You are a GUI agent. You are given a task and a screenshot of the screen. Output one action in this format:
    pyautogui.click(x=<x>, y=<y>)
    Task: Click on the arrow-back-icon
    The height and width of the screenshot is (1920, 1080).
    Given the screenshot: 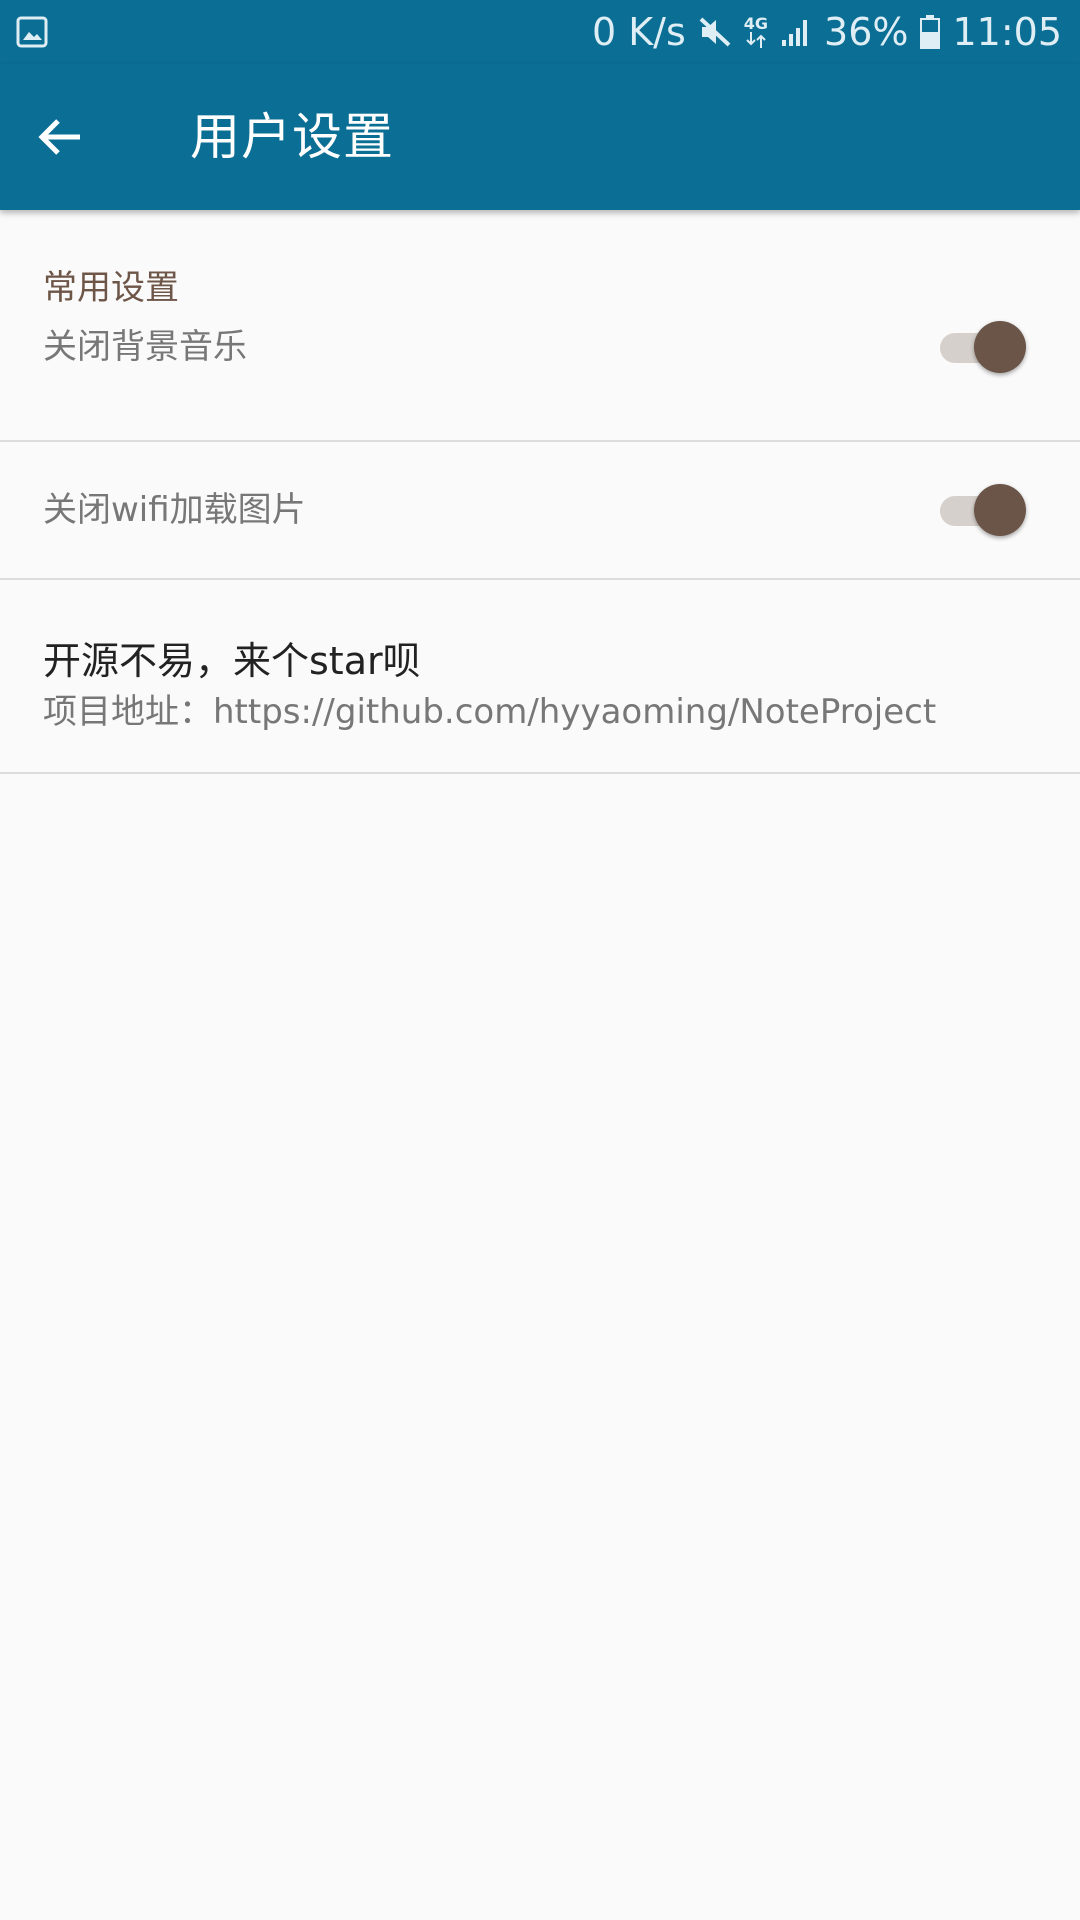 What is the action you would take?
    pyautogui.click(x=59, y=137)
    